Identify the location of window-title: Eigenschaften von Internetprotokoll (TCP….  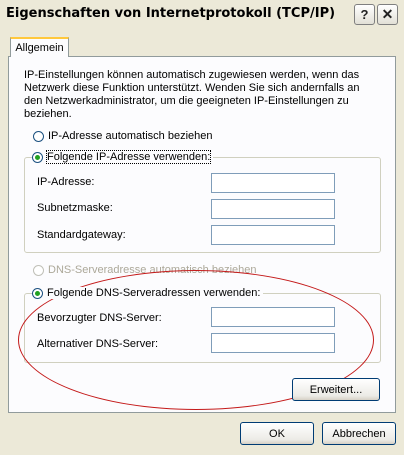
(171, 13).